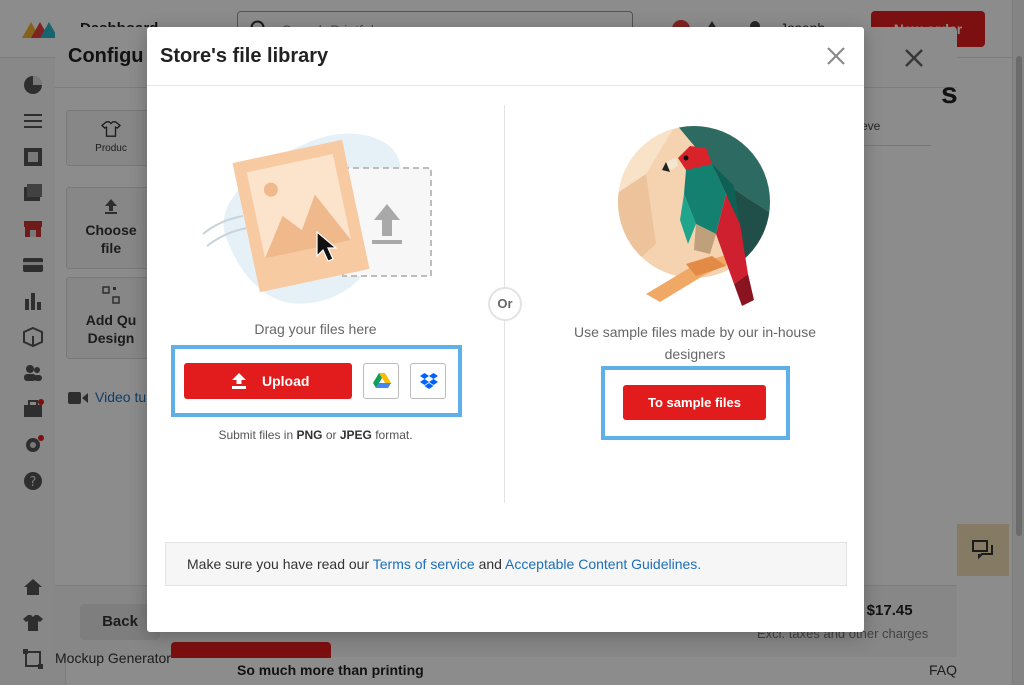 This screenshot has height=685, width=1024. I want to click on dropbox-icon, so click(429, 381).